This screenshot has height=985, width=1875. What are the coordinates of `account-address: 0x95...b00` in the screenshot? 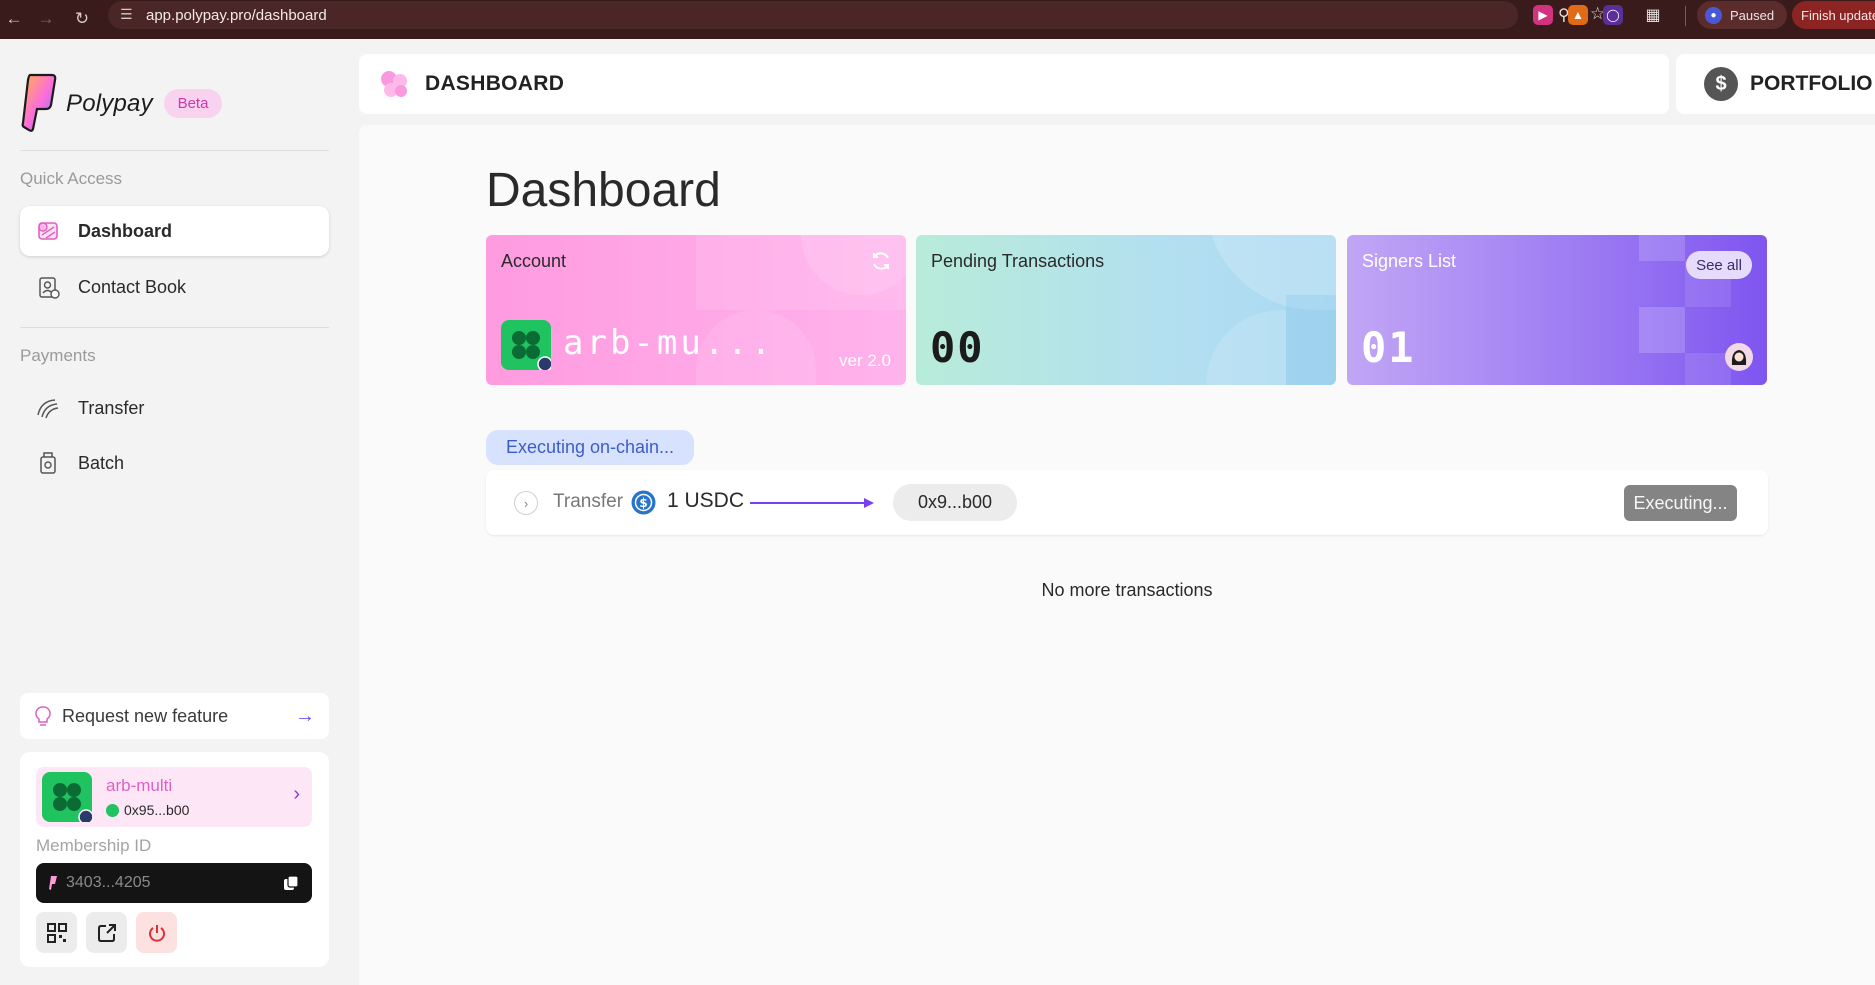 It's located at (147, 810).